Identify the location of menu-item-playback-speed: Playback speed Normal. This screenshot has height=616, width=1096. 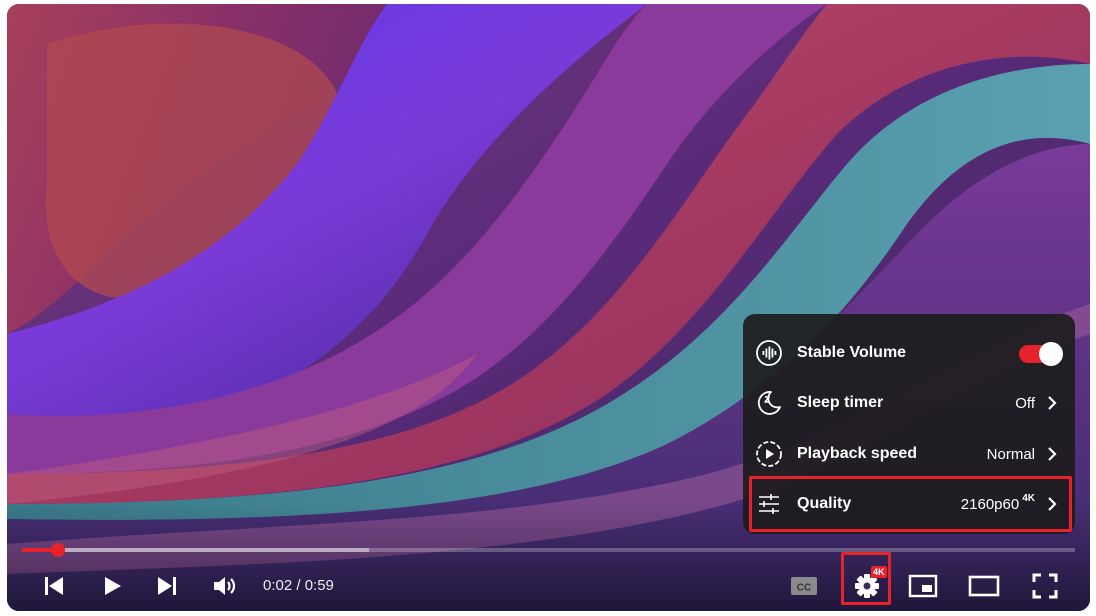
(909, 454).